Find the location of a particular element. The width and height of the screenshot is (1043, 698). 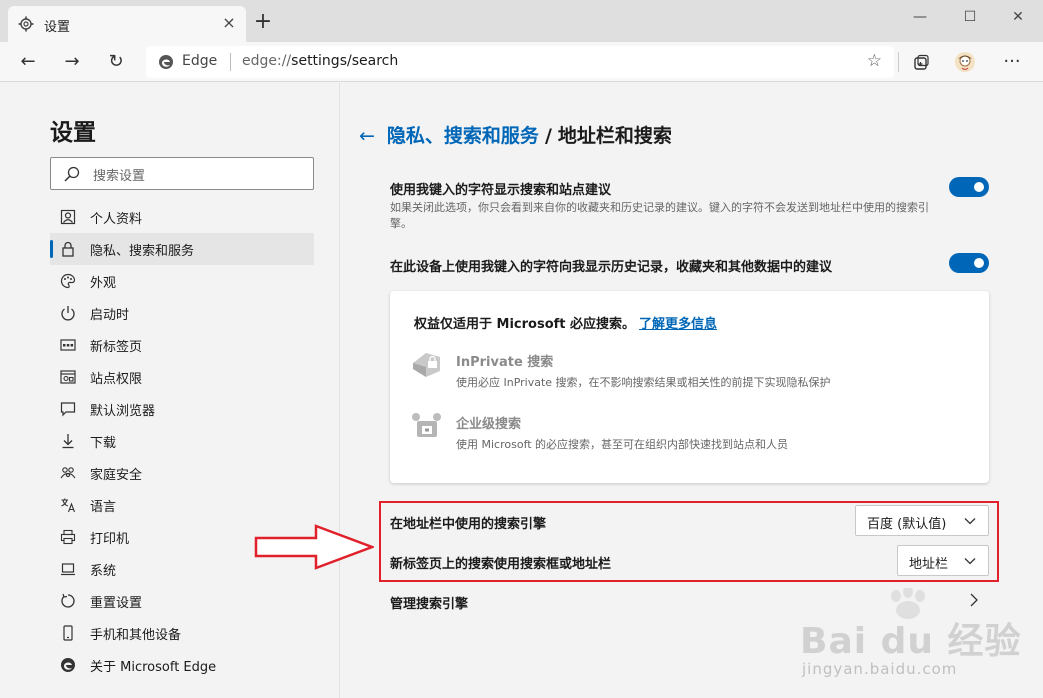

toolbar: ← → ↻ Edge edge://settings/search ☆ ··· is located at coordinates (521, 62).